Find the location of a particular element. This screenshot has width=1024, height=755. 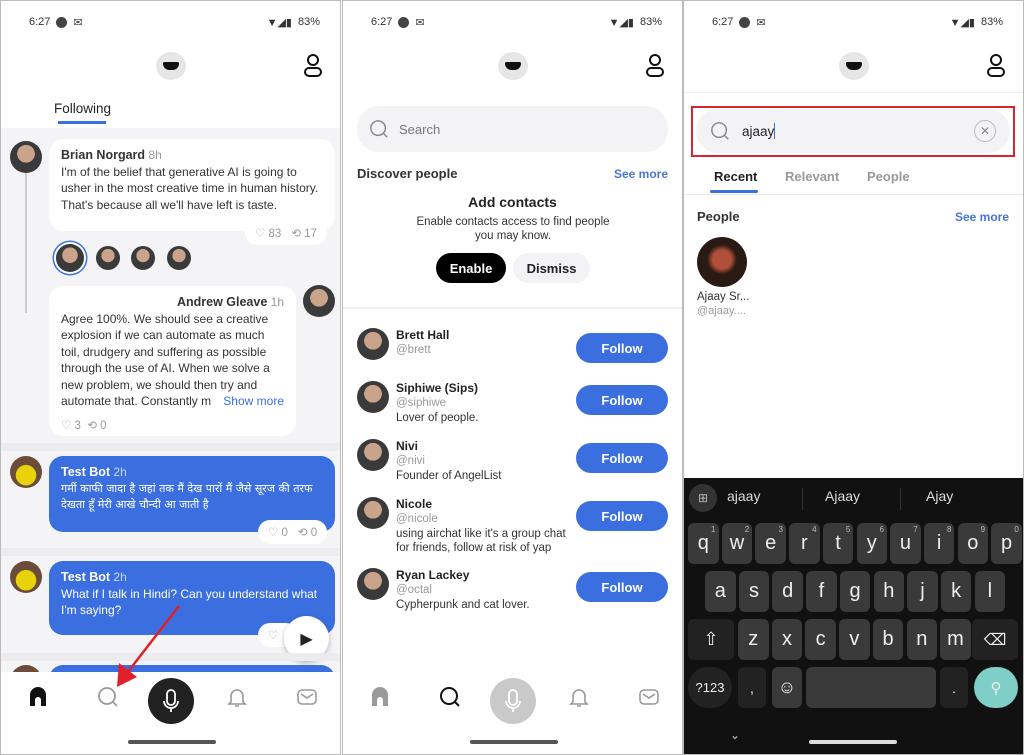

key-number-hint: 0 is located at coordinates (1016, 529).